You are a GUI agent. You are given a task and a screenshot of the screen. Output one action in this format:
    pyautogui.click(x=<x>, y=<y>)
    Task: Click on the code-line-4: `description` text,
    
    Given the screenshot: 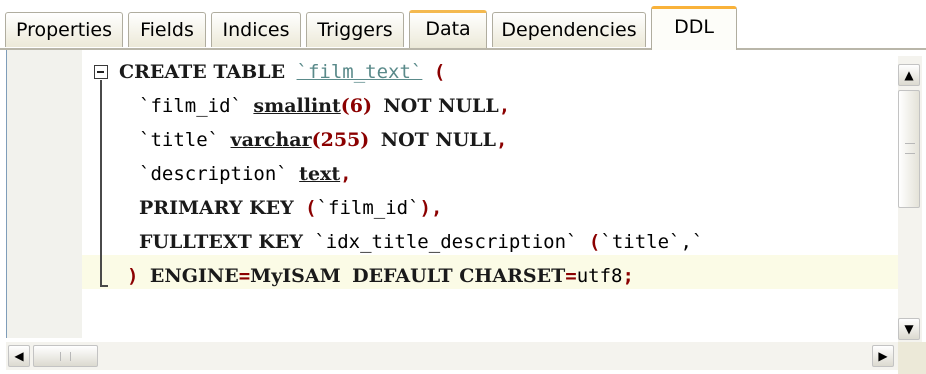 What is the action you would take?
    pyautogui.click(x=245, y=174)
    